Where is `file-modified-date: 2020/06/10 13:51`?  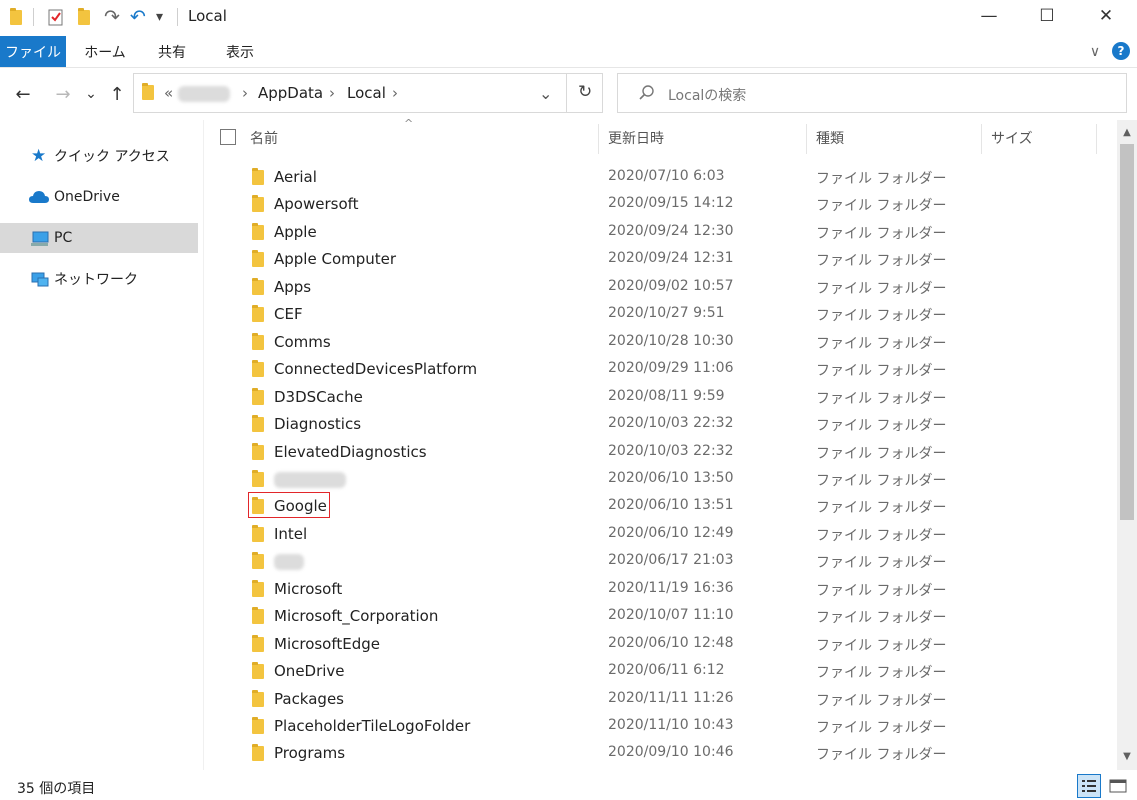
file-modified-date: 2020/06/10 13:51 is located at coordinates (671, 505).